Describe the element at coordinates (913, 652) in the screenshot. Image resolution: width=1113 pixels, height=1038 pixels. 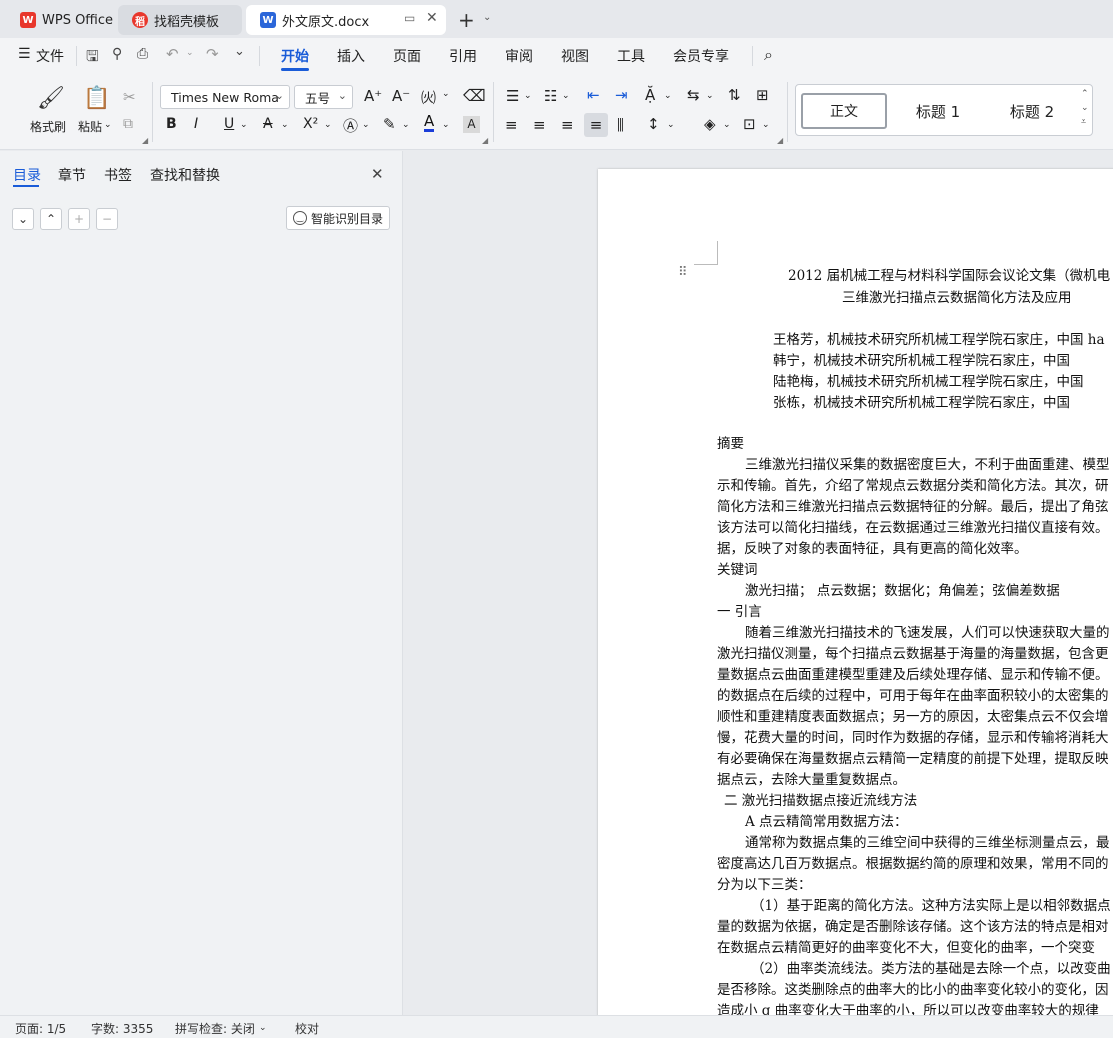
I see `document-line: 激光扫描仪测量，每个扫描点云数据基于海量的海量数据，包含更` at that location.